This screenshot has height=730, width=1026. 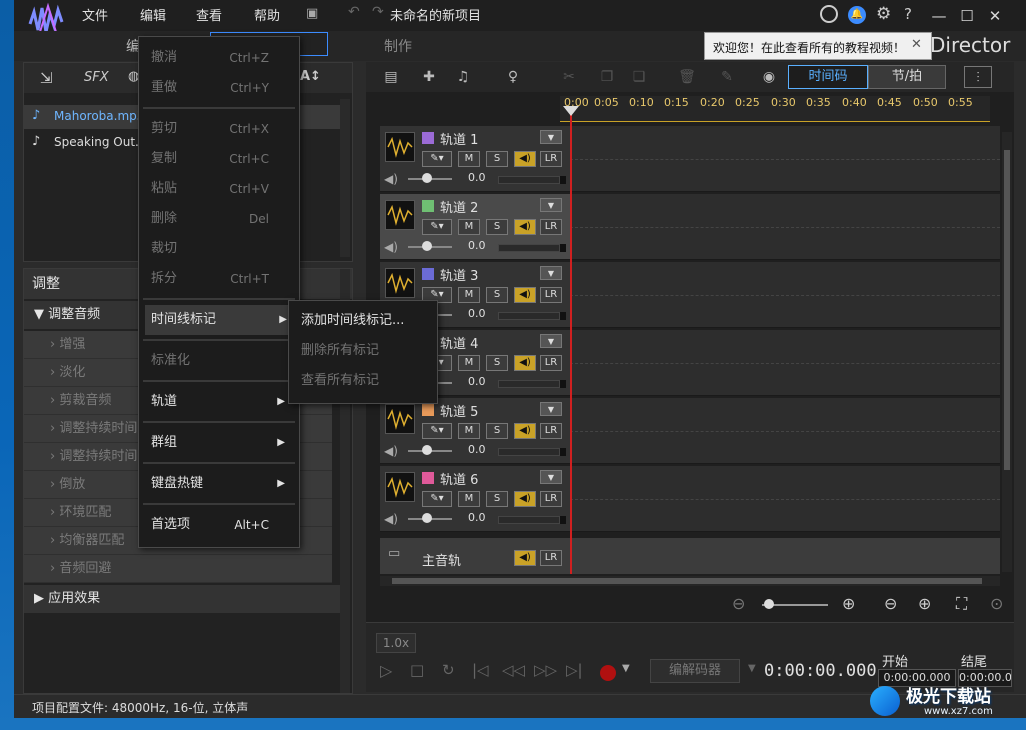 I want to click on menu-item-preferences: 首选项 Alt+C, so click(x=219, y=525).